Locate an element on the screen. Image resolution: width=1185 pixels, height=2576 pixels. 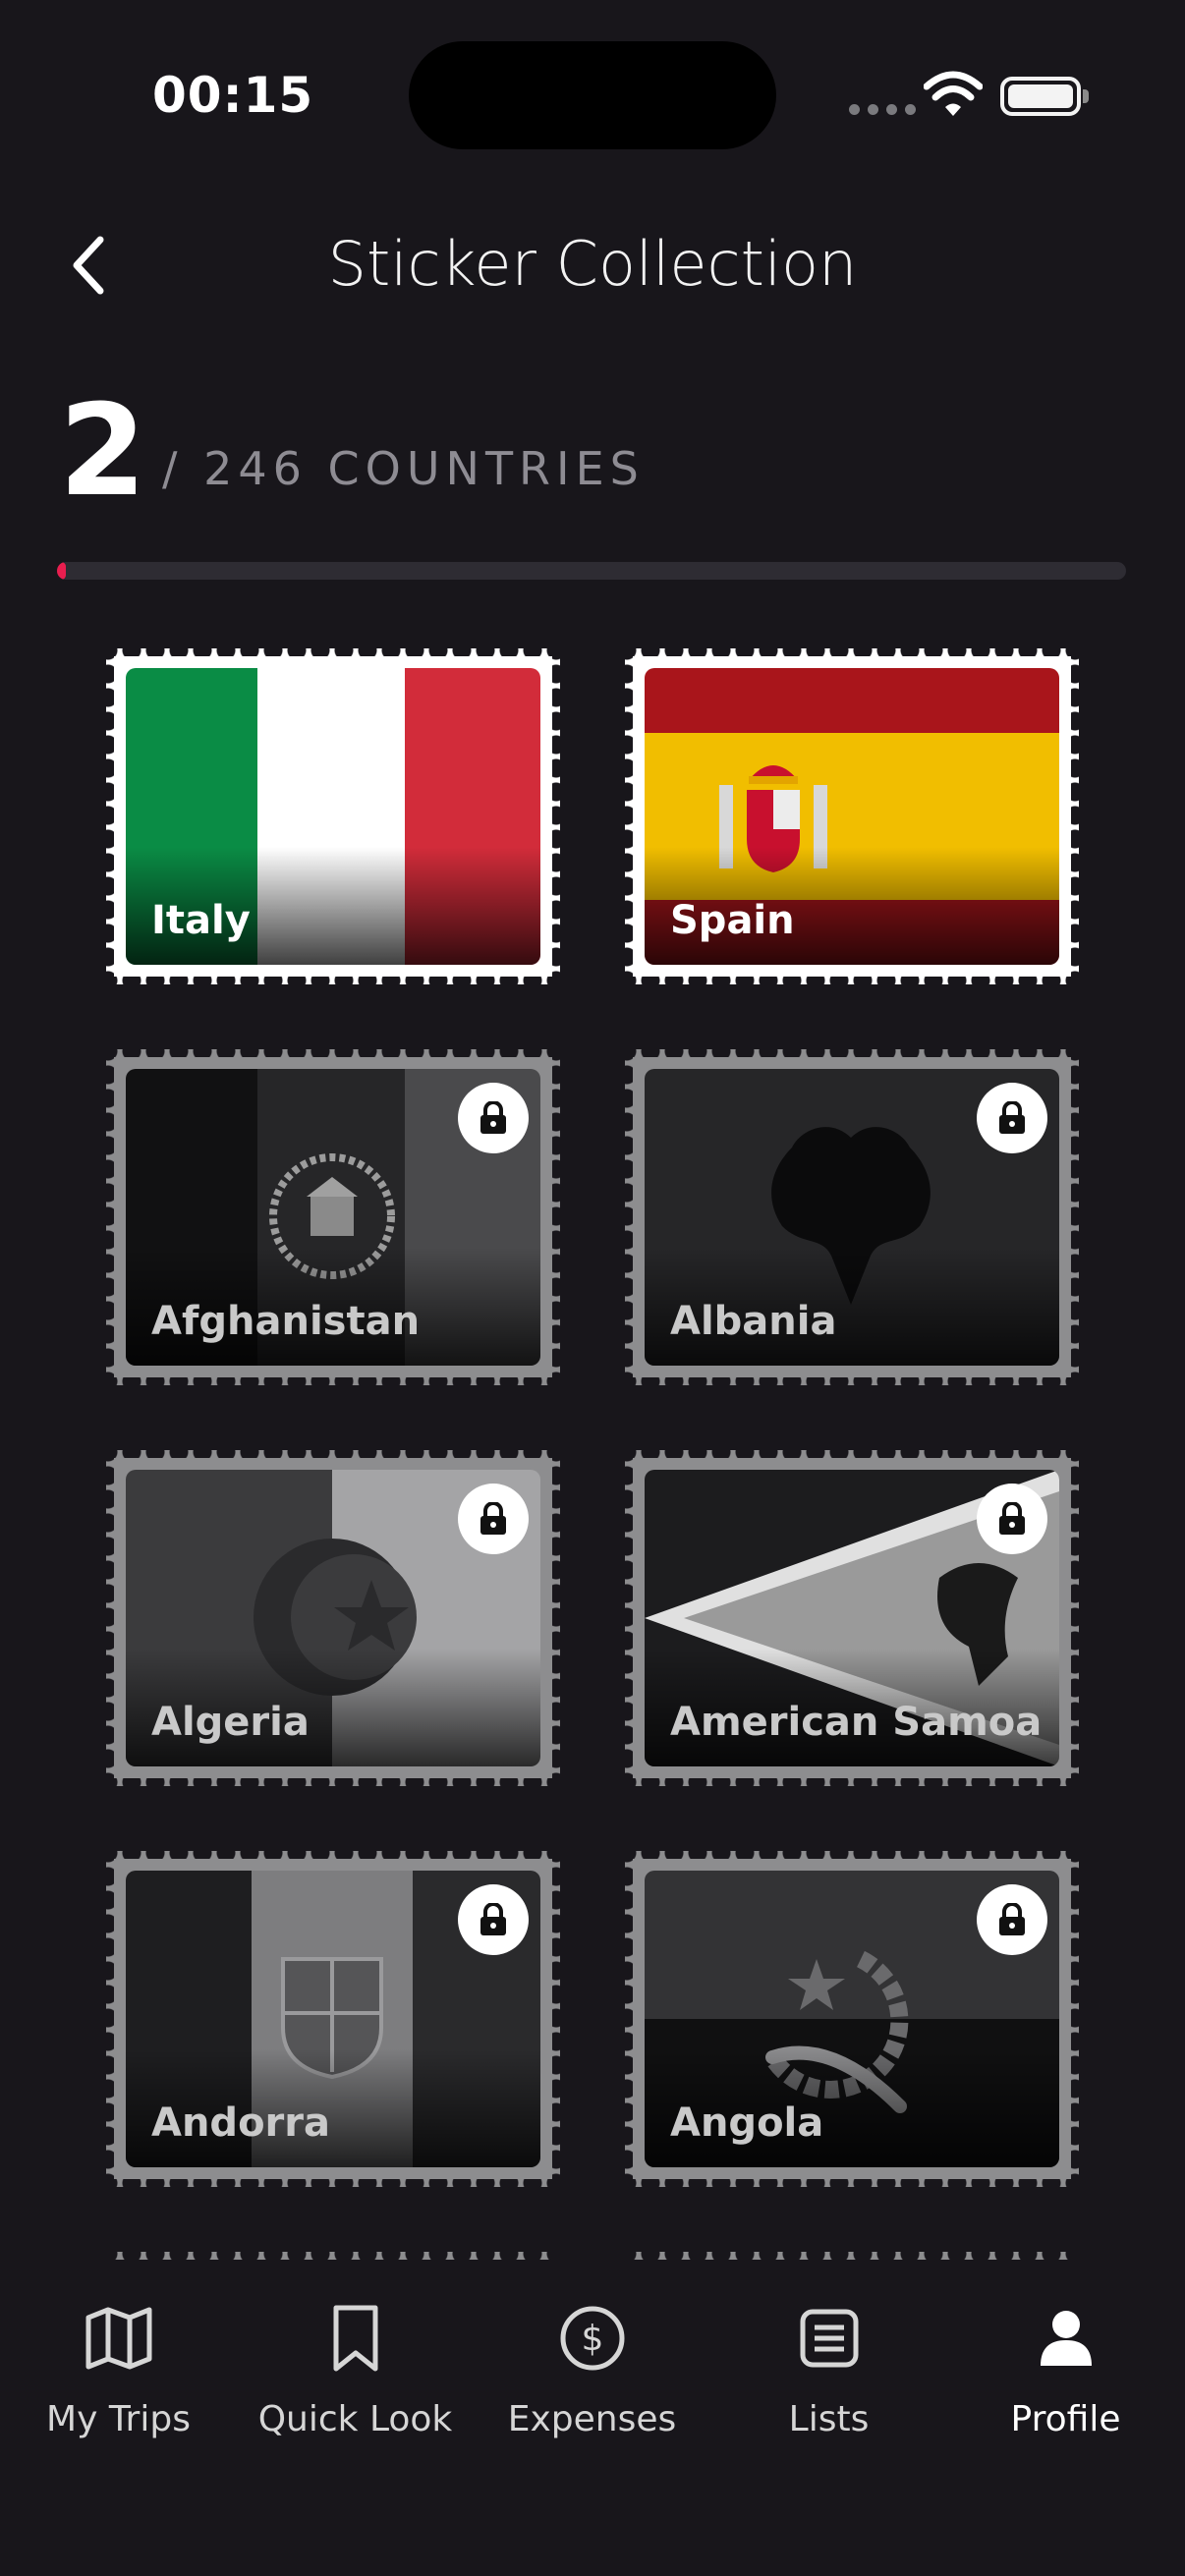
sticker-label: Andorra is located at coordinates (241, 2123).